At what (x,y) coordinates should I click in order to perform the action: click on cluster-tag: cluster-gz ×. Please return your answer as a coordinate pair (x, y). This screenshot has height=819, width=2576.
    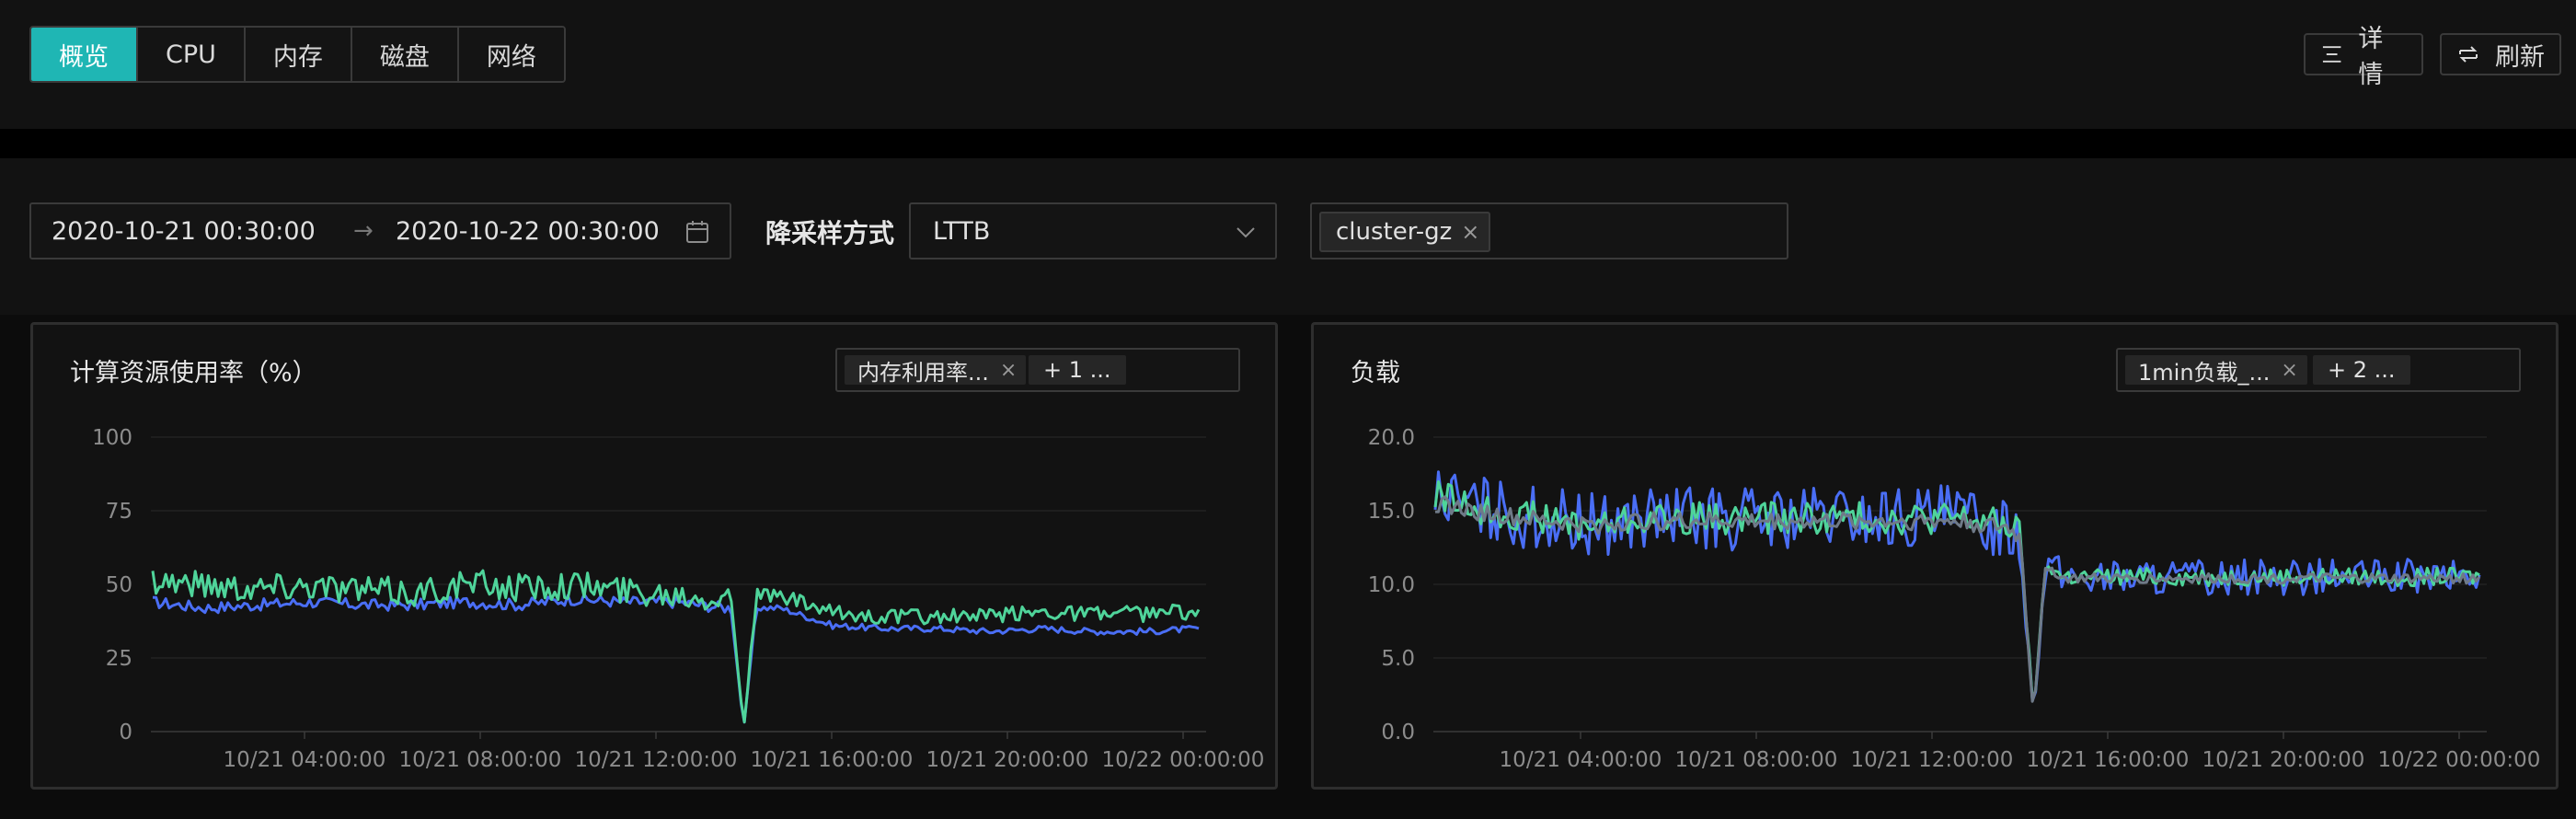
    Looking at the image, I should click on (1405, 232).